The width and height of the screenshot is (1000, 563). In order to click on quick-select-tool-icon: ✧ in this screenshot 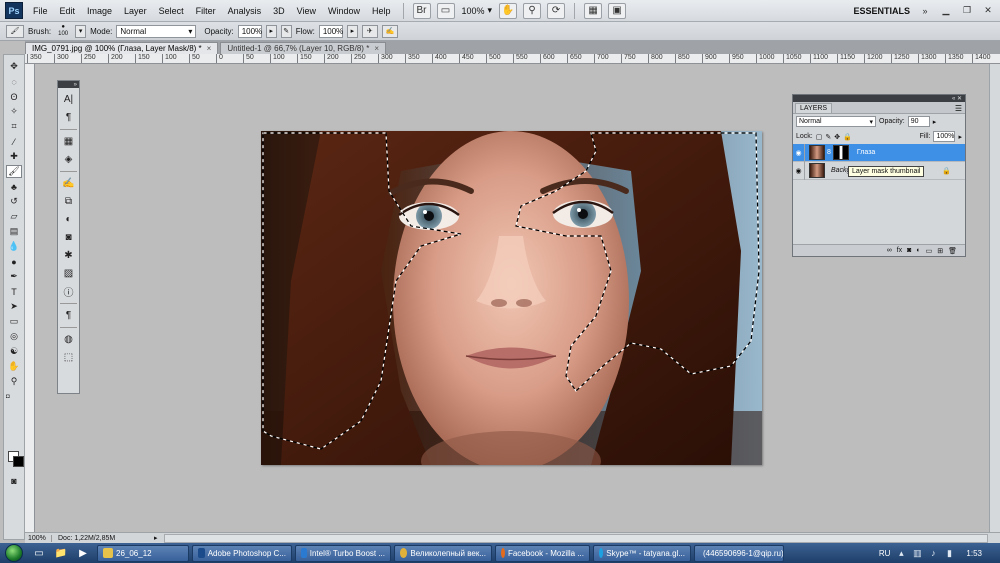, I will do `click(14, 111)`.